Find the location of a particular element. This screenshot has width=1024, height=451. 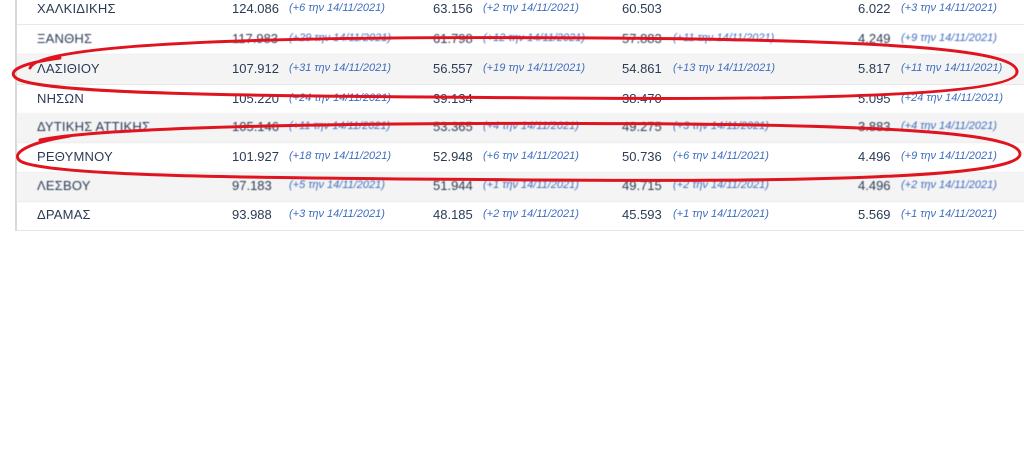

change-cell: (+19 την 14/11/2021) is located at coordinates (534, 68).